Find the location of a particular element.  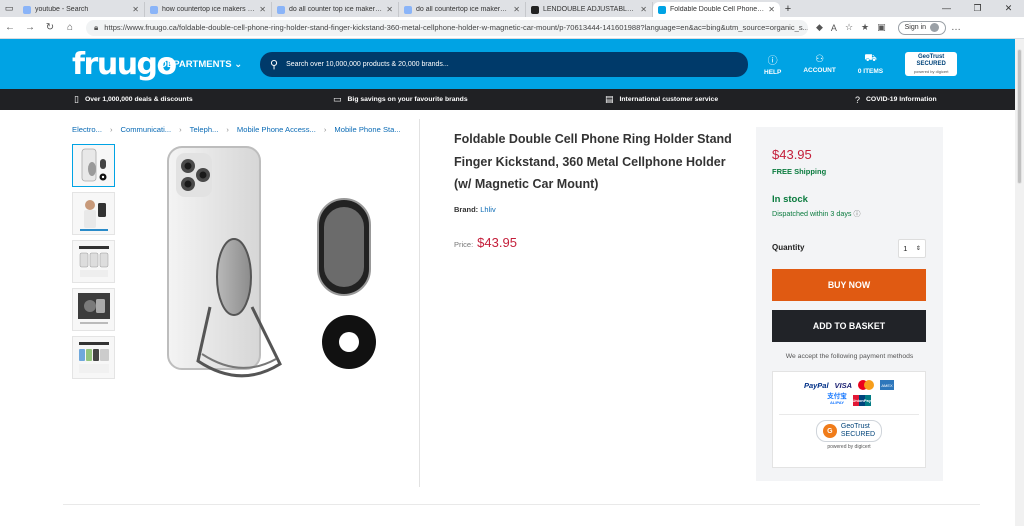

paypal-logo: PayPal is located at coordinates (816, 385).